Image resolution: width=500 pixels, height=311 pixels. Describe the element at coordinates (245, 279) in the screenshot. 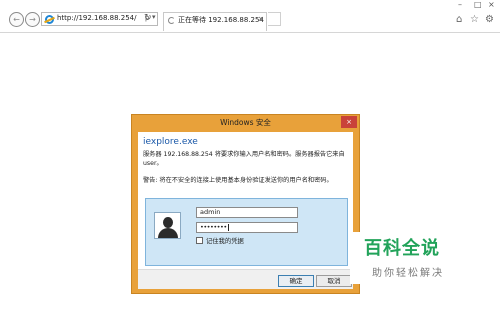

I see `dialog-footer: 确定 取消` at that location.